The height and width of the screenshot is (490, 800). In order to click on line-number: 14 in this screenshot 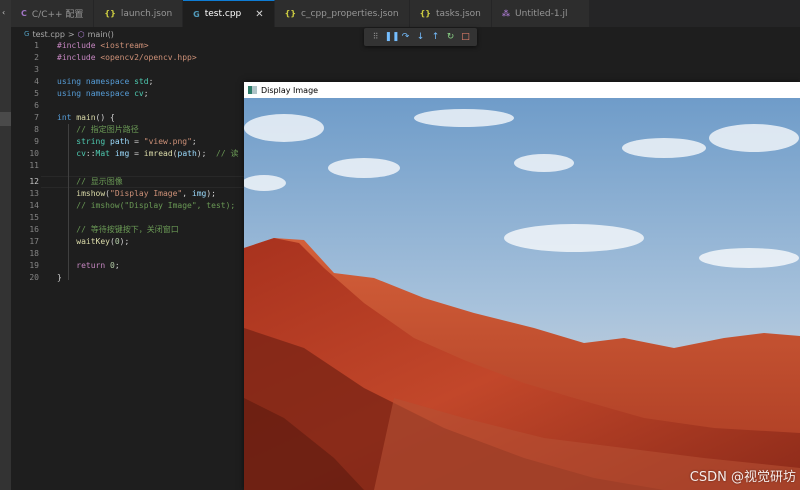, I will do `click(34, 205)`.